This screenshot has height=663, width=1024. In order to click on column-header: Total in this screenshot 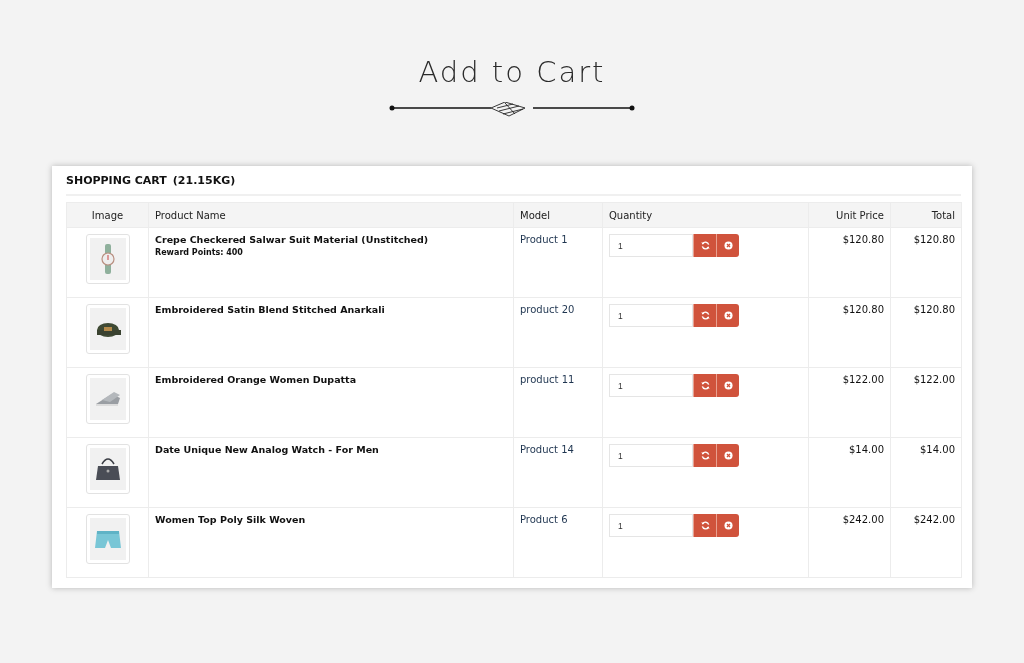, I will do `click(926, 215)`.